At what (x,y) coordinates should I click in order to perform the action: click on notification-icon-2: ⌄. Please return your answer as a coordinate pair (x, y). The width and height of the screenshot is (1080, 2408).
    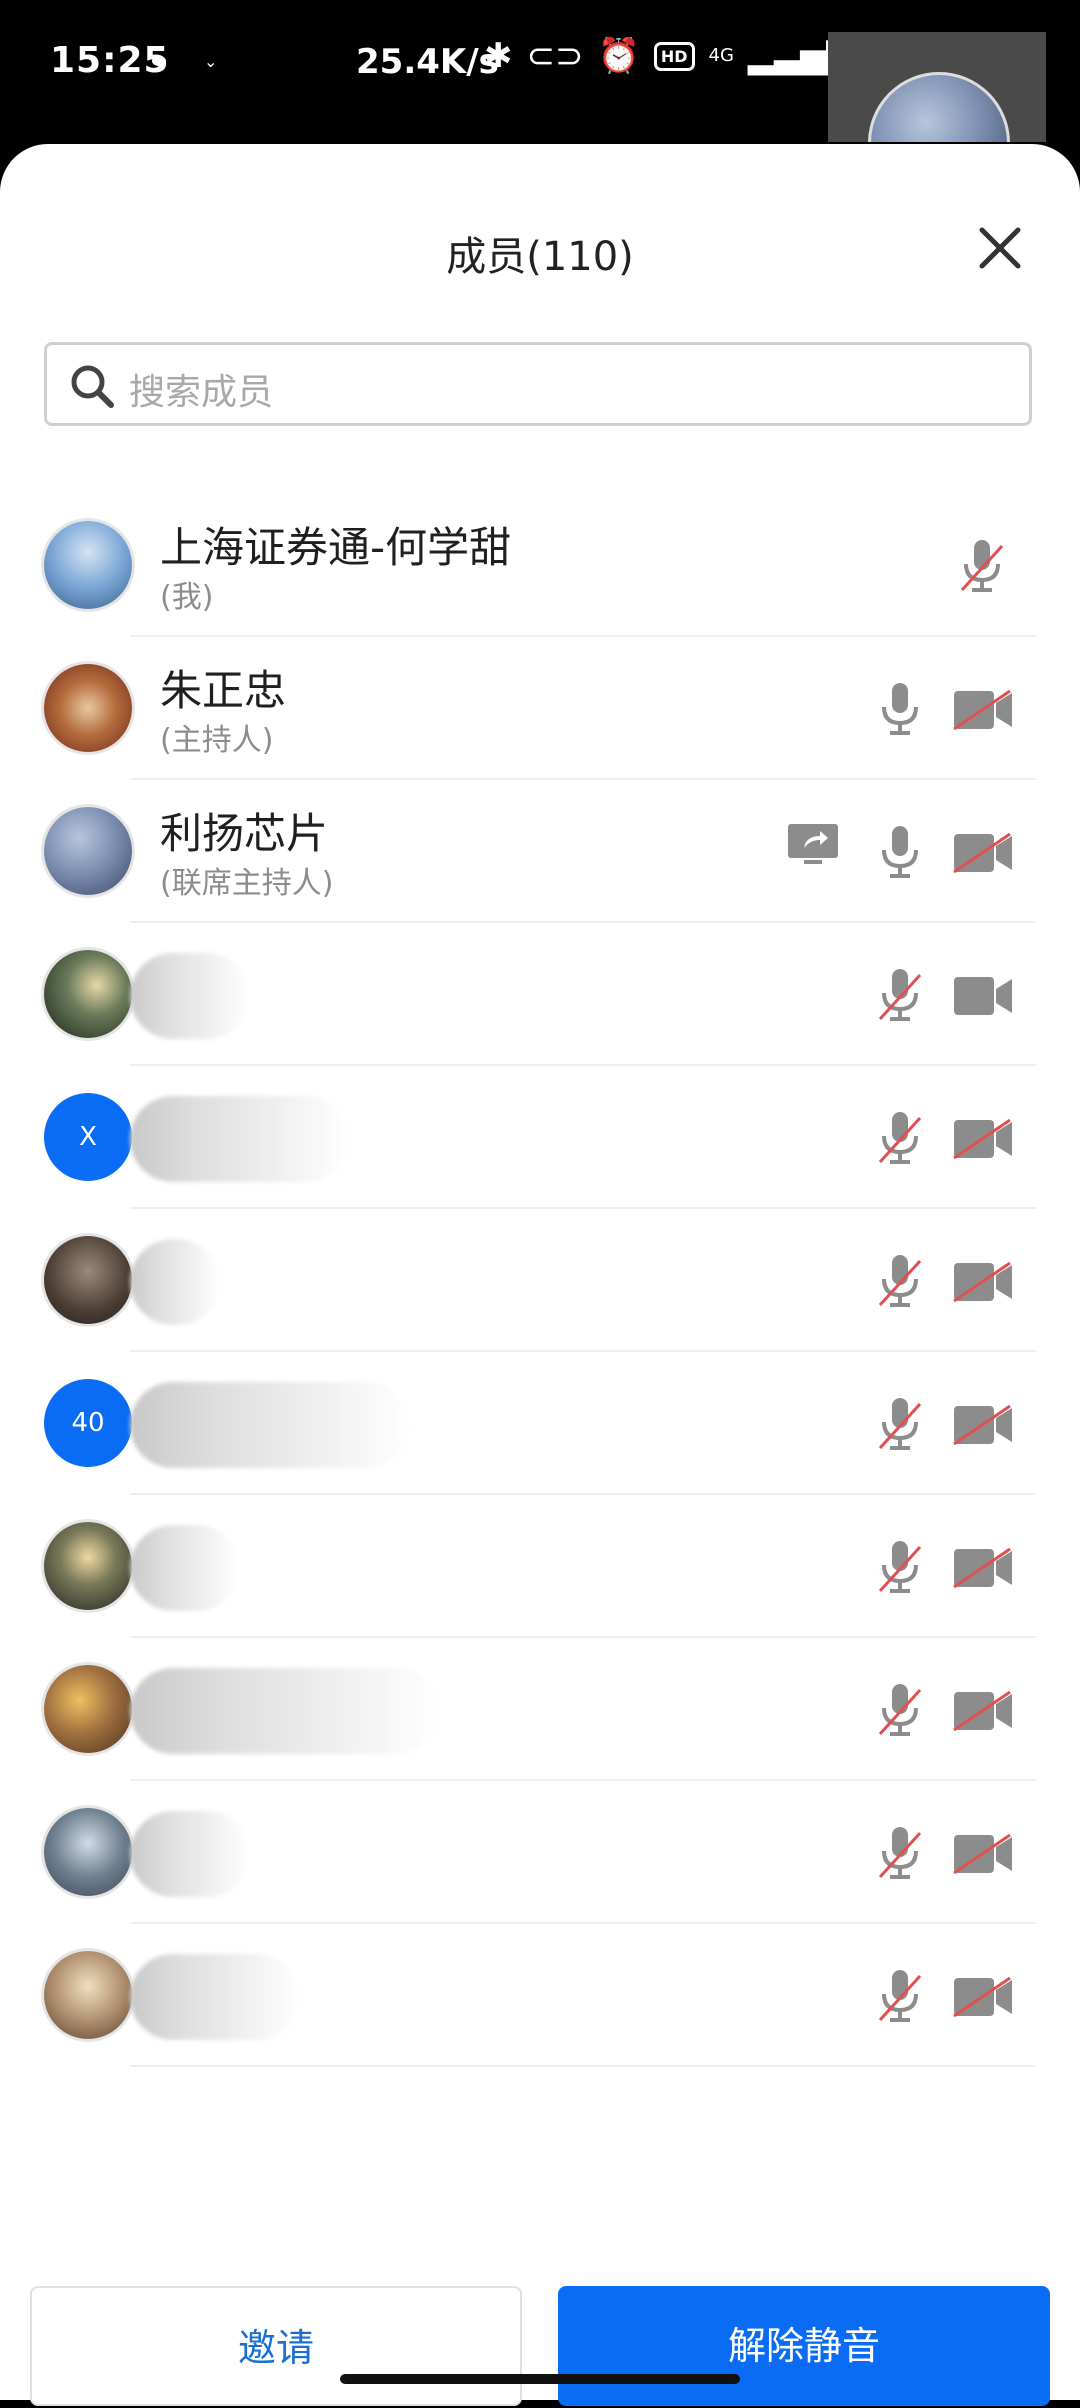
    Looking at the image, I should click on (211, 61).